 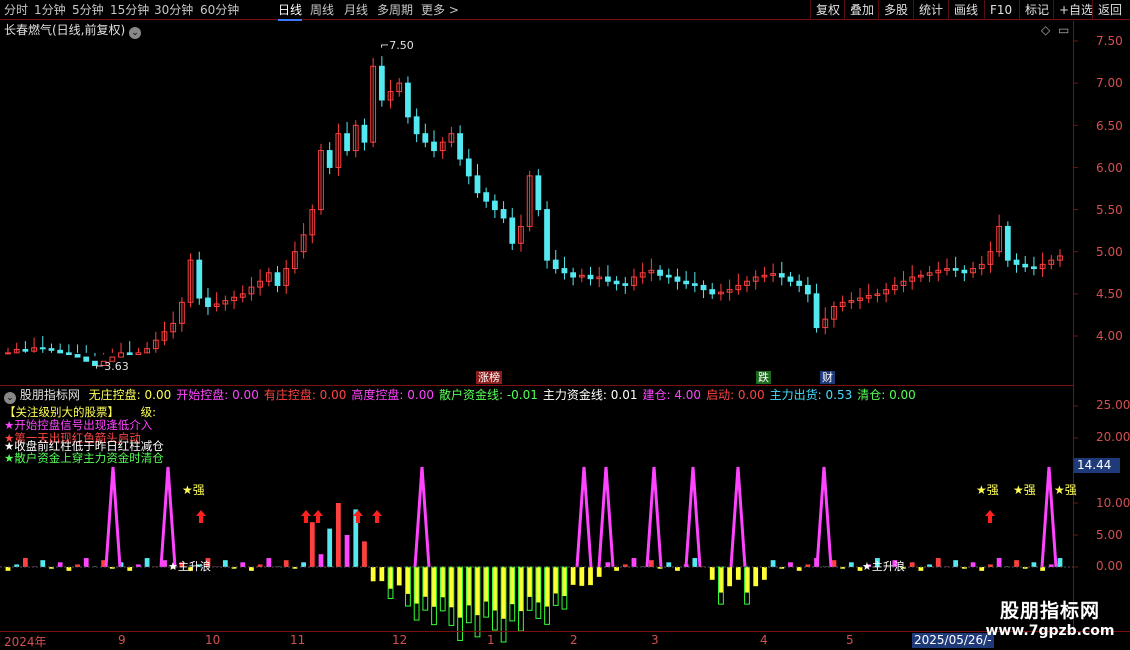 What do you see at coordinates (764, 640) in the screenshot?
I see `time-label: 4` at bounding box center [764, 640].